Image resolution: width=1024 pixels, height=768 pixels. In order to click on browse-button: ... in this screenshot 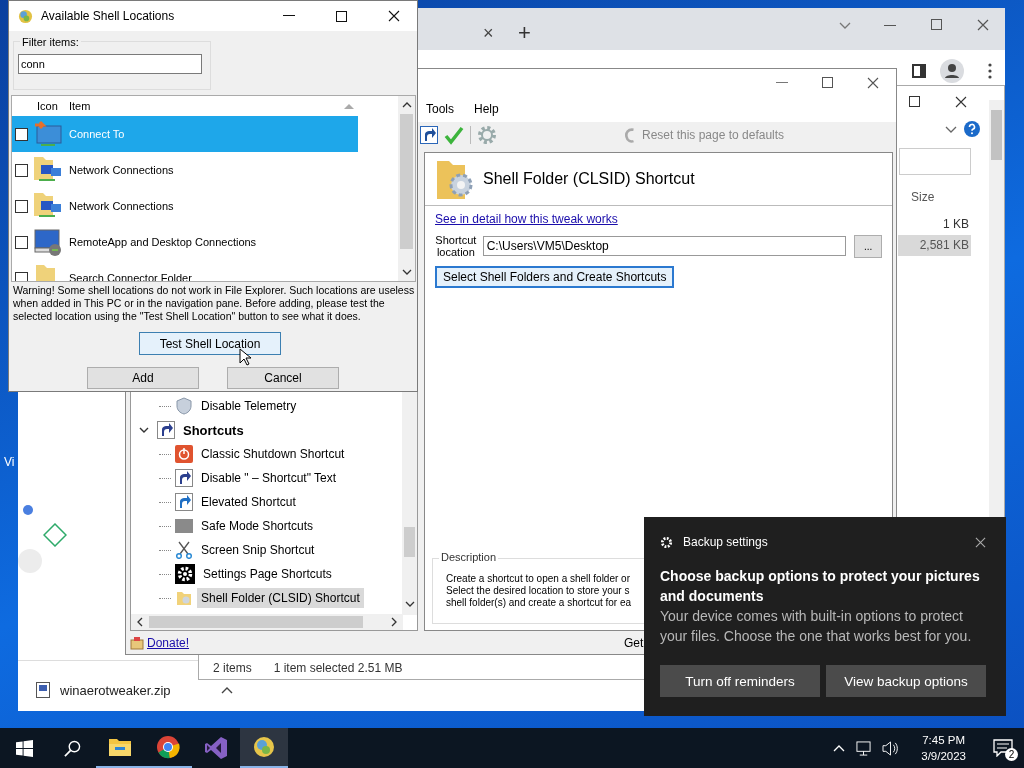, I will do `click(868, 246)`.